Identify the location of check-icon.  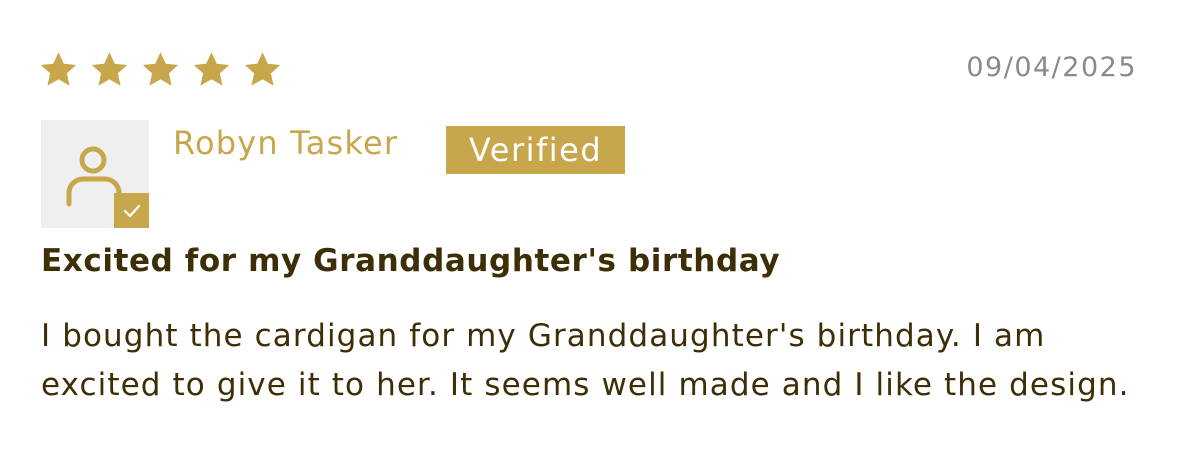
(132, 211).